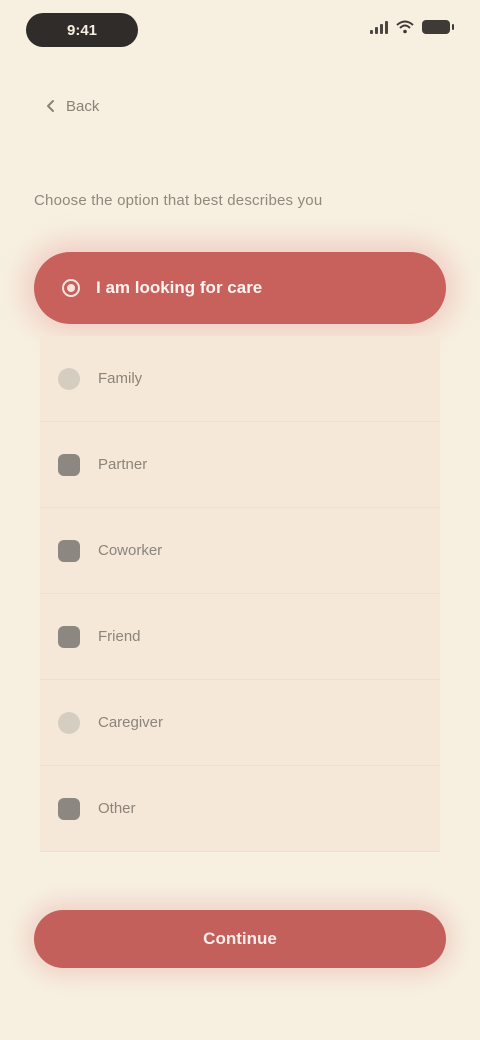 The height and width of the screenshot is (1040, 480). What do you see at coordinates (131, 722) in the screenshot?
I see `list-item-label: Caregiver` at bounding box center [131, 722].